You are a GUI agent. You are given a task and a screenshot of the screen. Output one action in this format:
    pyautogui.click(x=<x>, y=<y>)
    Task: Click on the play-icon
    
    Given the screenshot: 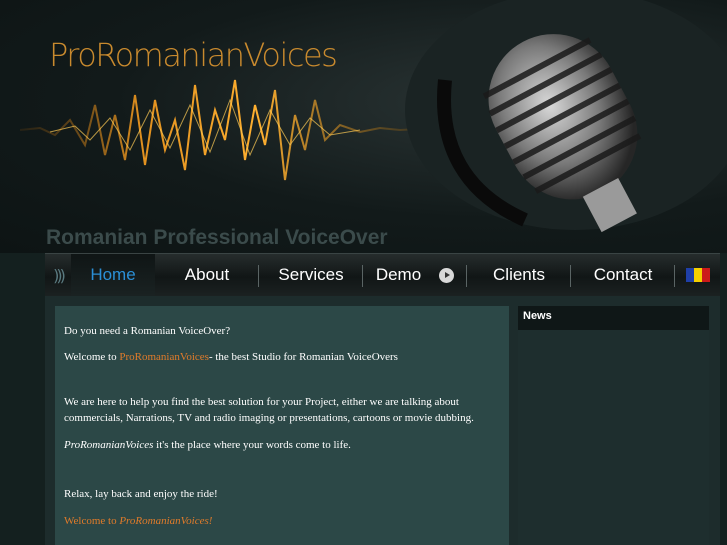 What is the action you would take?
    pyautogui.click(x=447, y=275)
    